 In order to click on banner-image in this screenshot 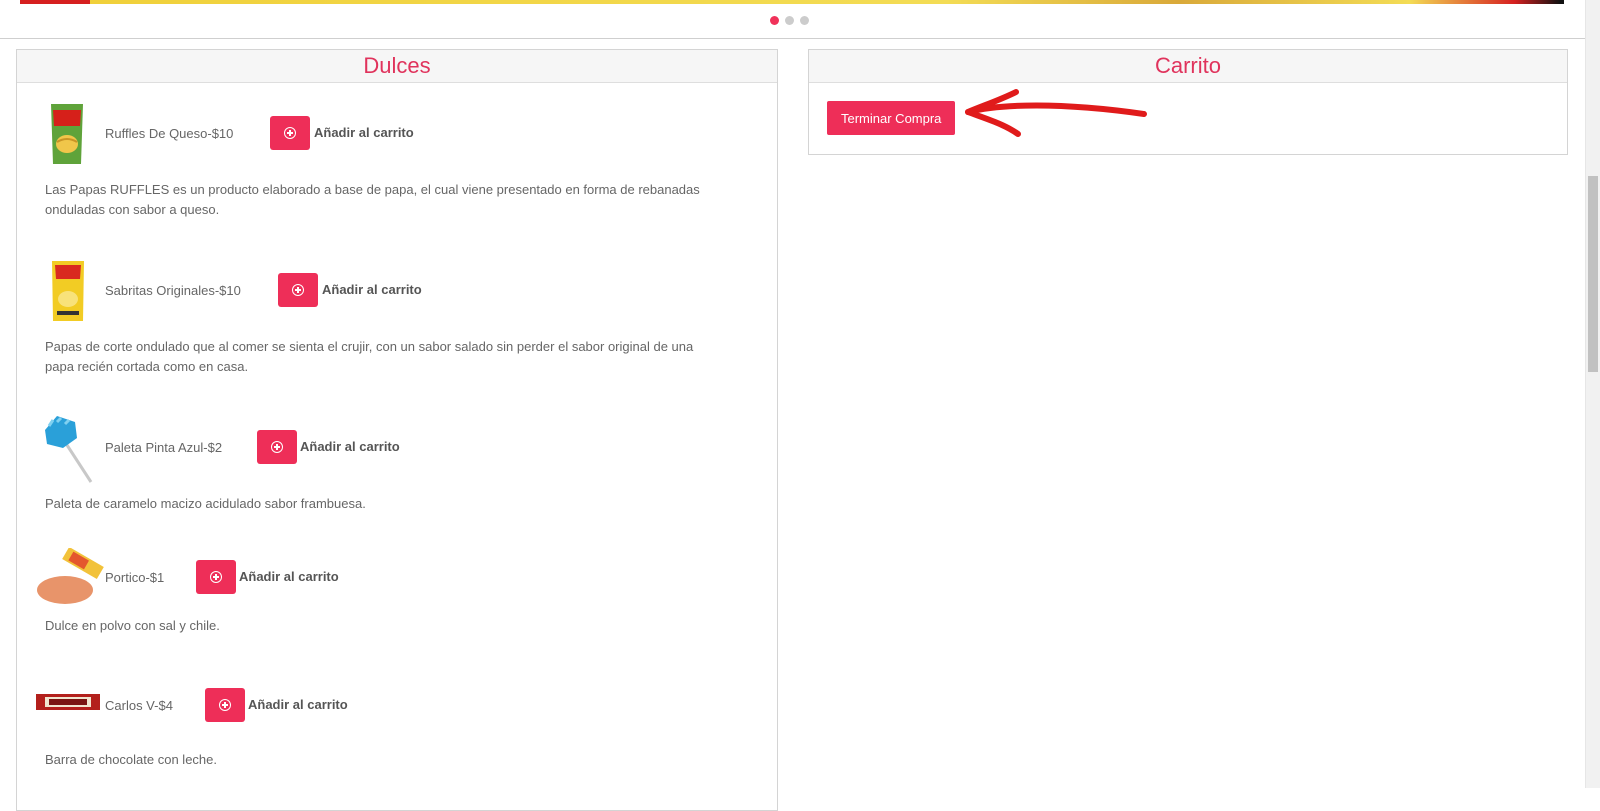, I will do `click(792, 2)`.